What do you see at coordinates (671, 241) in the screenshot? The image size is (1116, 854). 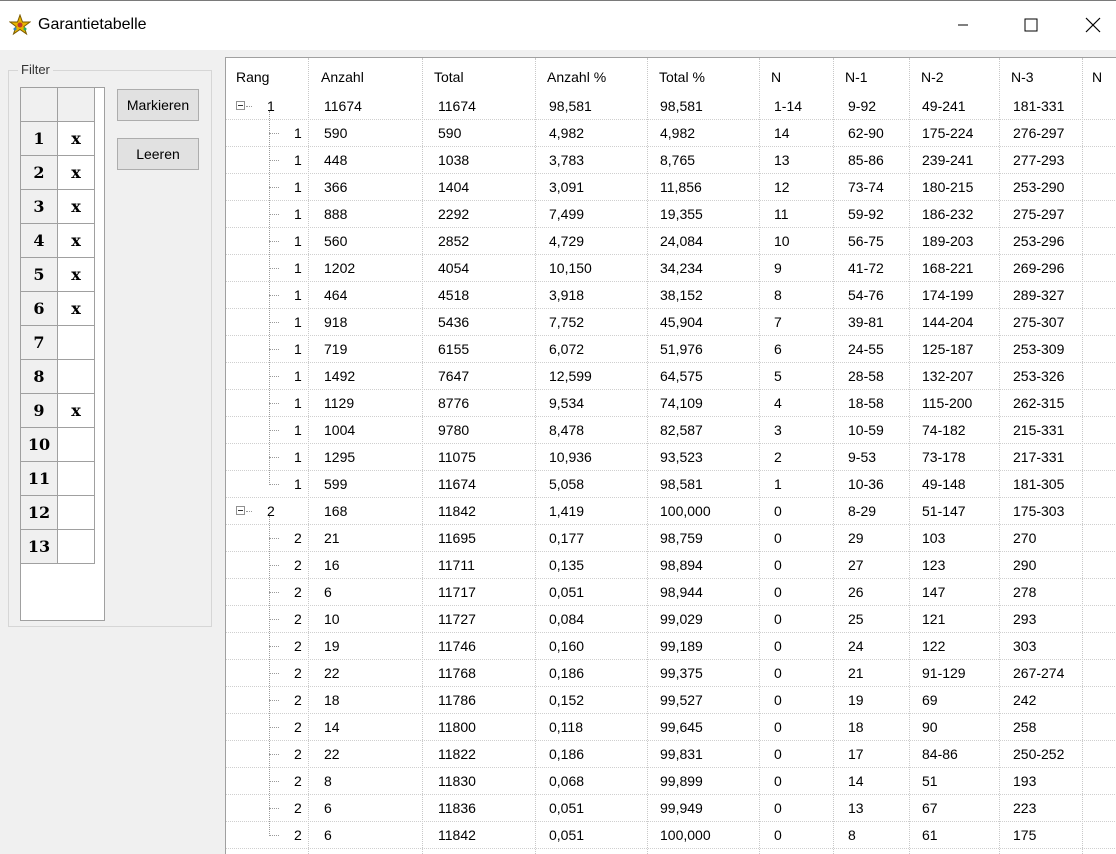 I see `table-row: 1 560 2852 4,729 24,084 10 56-75 189-203 253-296` at bounding box center [671, 241].